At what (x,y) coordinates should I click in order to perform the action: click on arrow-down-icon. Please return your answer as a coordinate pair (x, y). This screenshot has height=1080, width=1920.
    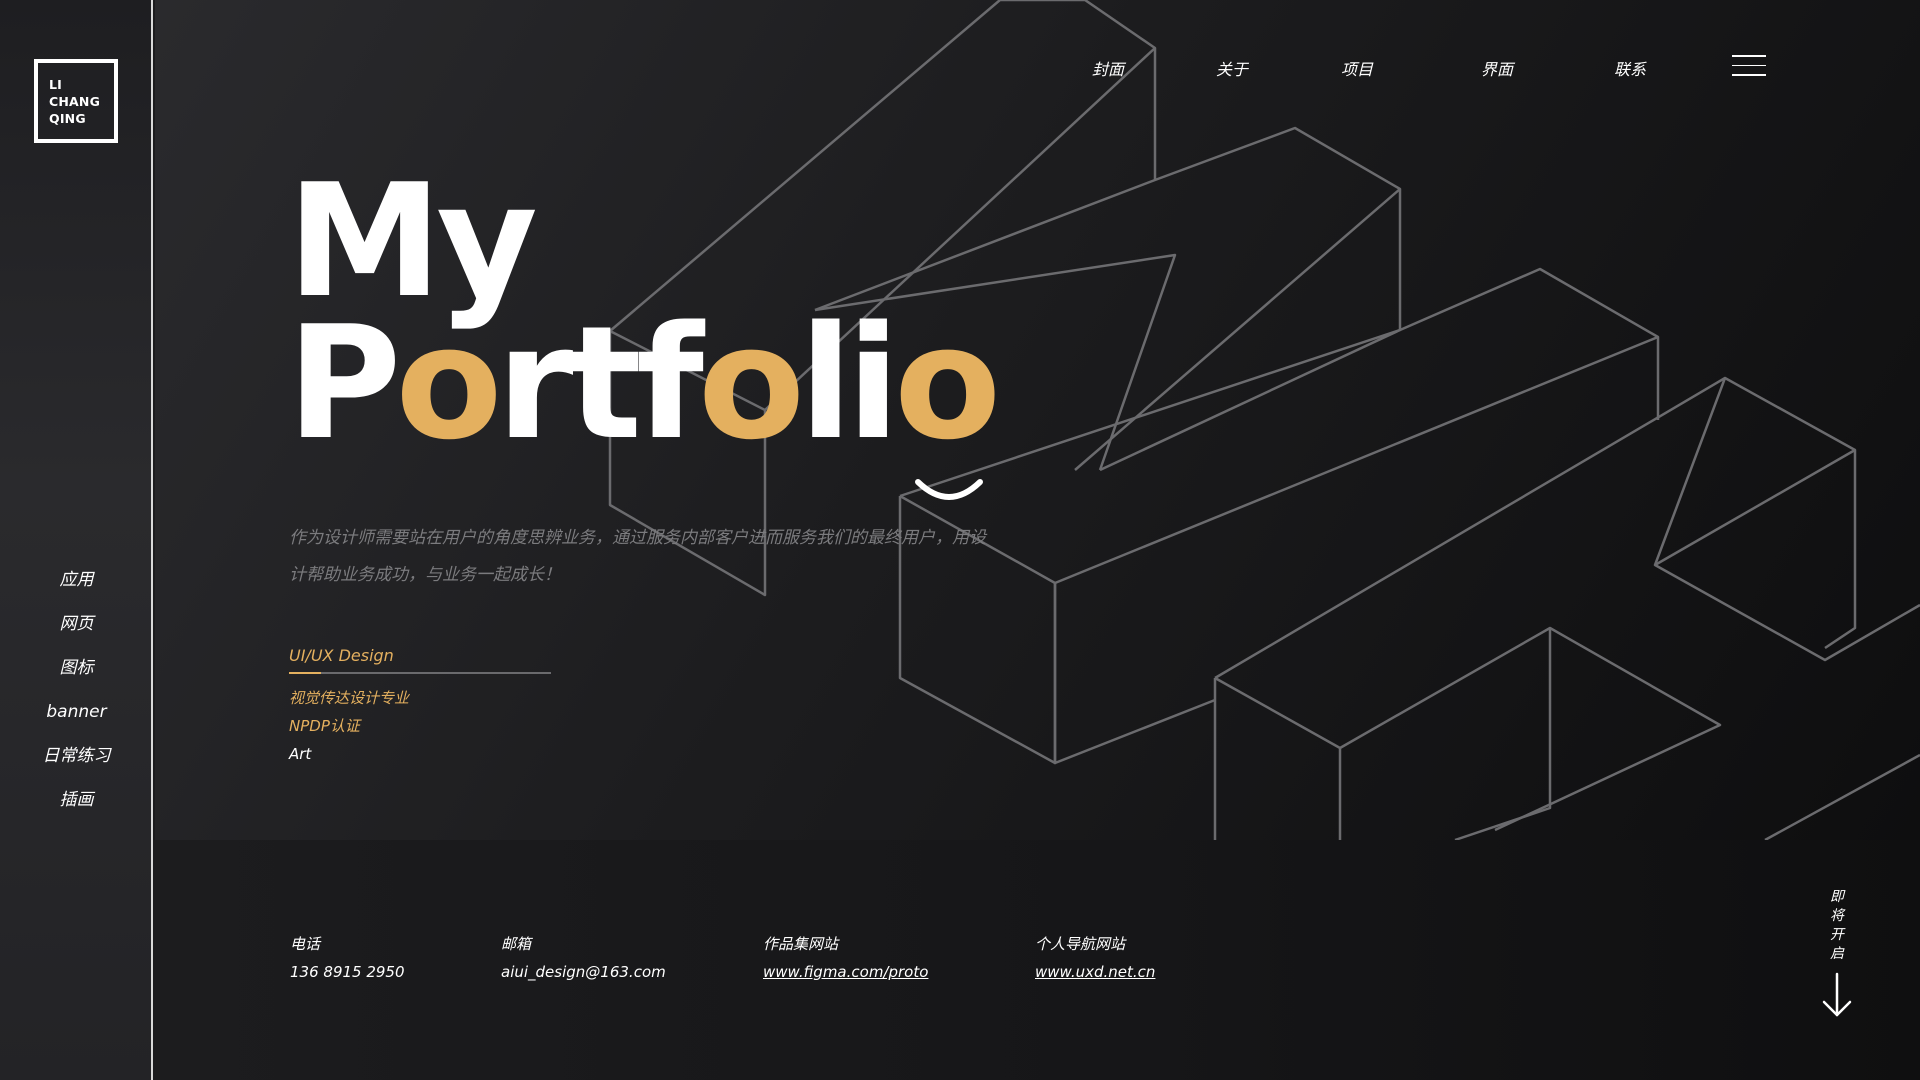
    Looking at the image, I should click on (1837, 994).